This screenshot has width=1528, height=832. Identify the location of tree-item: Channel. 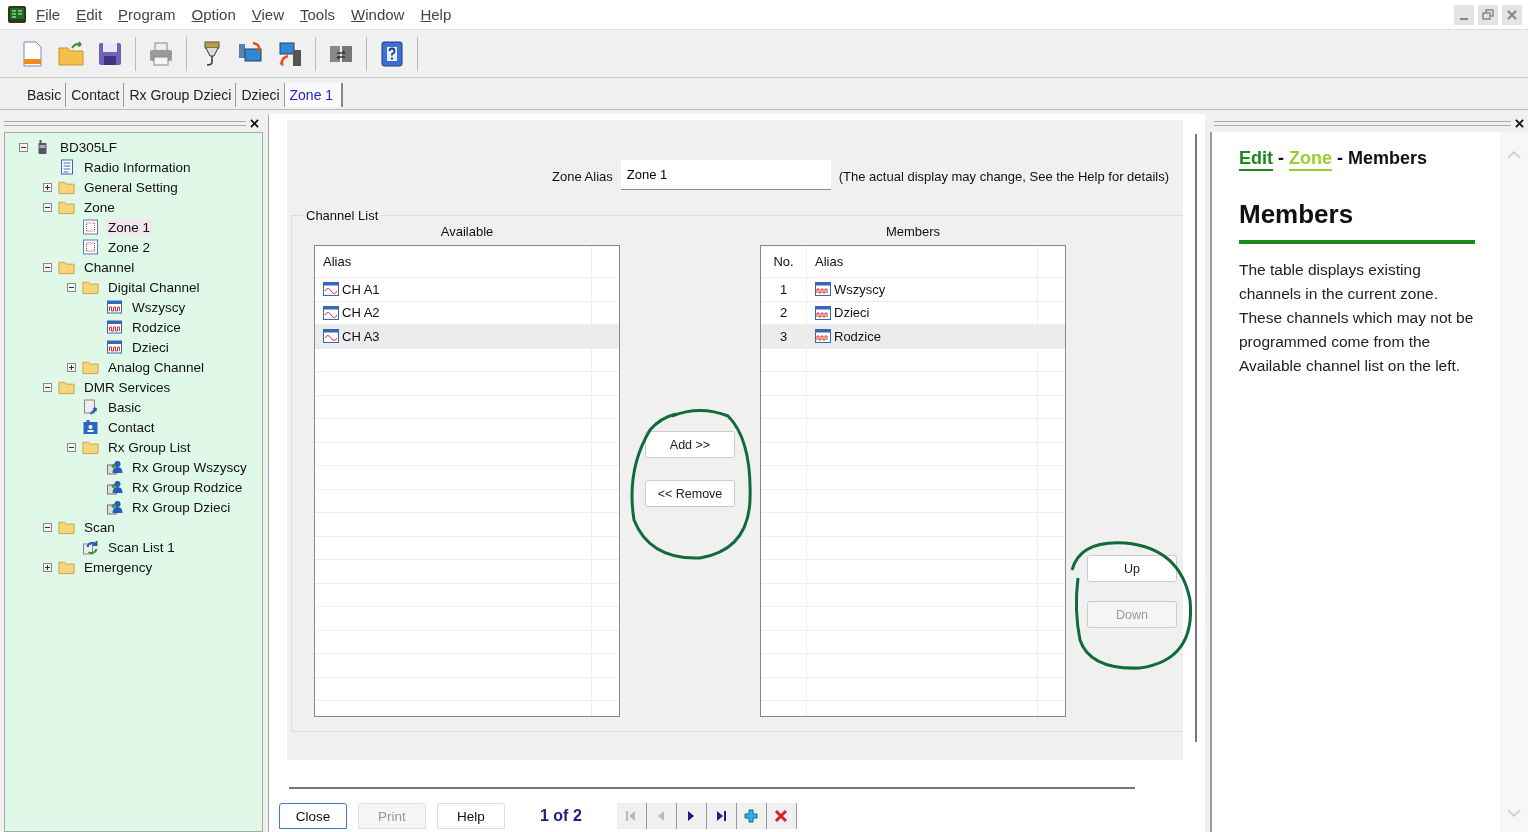
(109, 267).